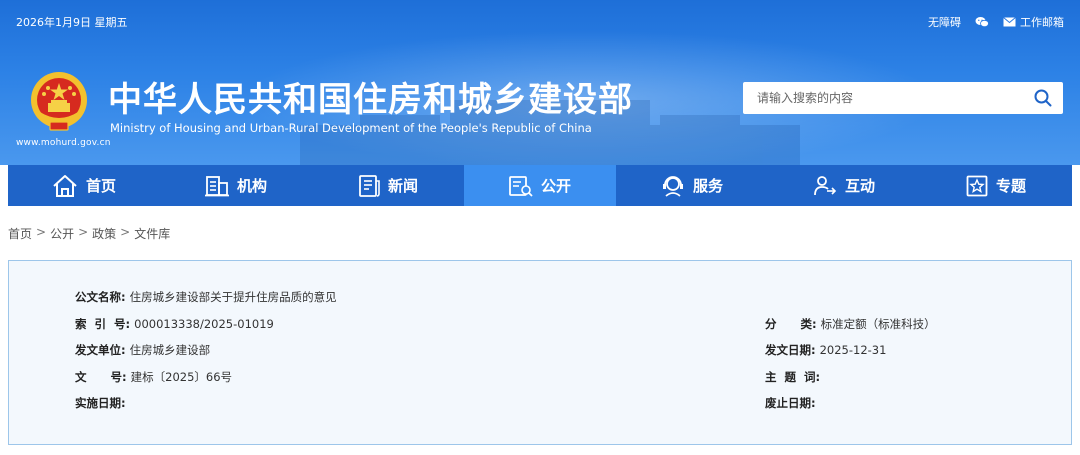 The height and width of the screenshot is (455, 1080). I want to click on breadcrumb-library: 文件库, so click(152, 233).